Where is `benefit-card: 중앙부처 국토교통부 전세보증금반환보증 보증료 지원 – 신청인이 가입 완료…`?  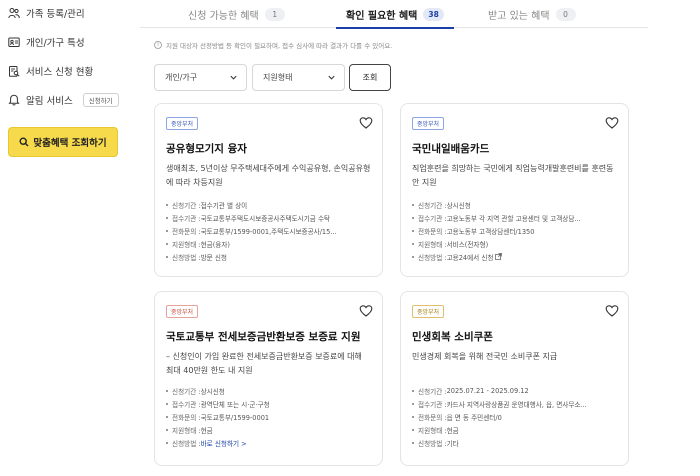
benefit-card: 중앙부처 국토교통부 전세보증금반환보증 보증료 지원 – 신청인이 가입 완료… is located at coordinates (268, 378).